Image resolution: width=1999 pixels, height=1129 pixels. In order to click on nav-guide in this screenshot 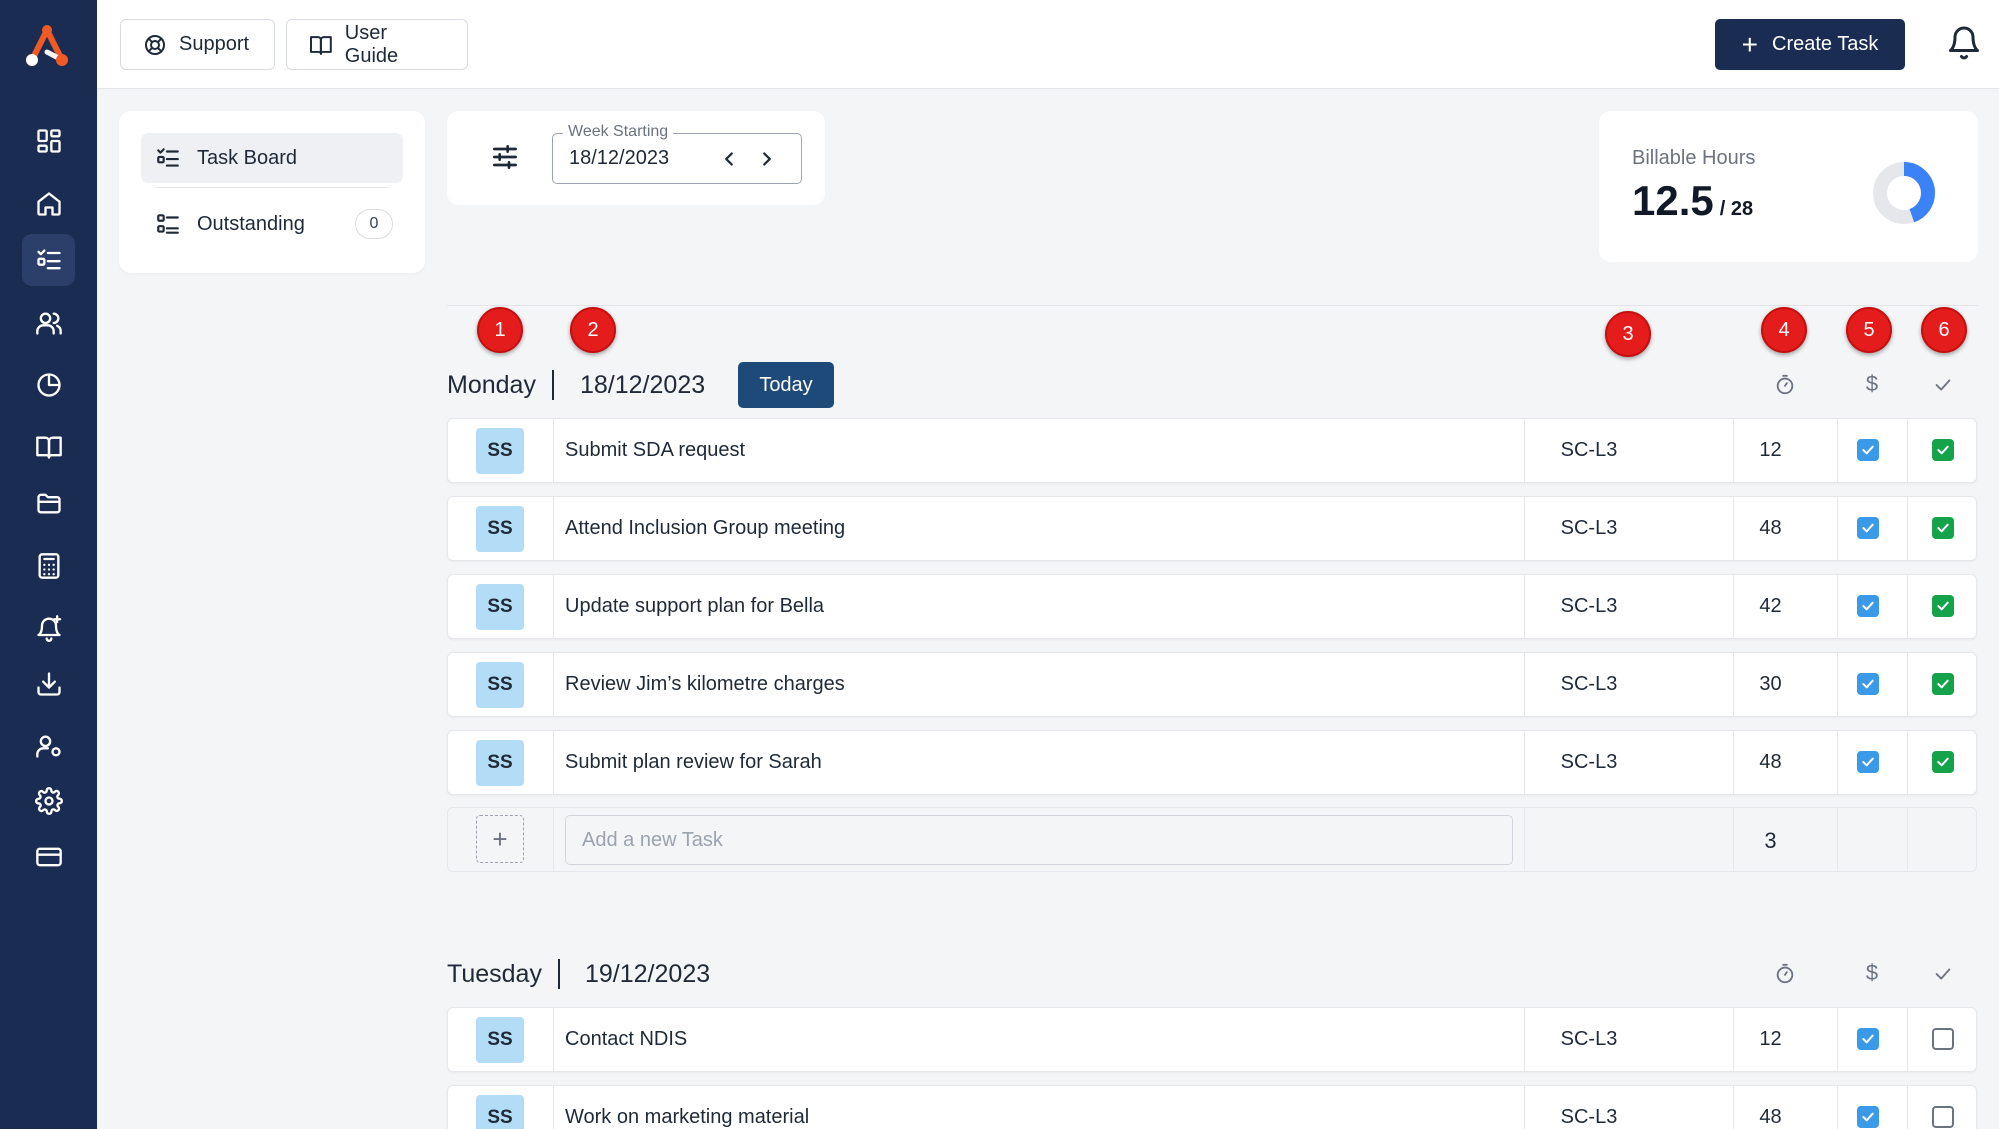, I will do `click(48, 447)`.